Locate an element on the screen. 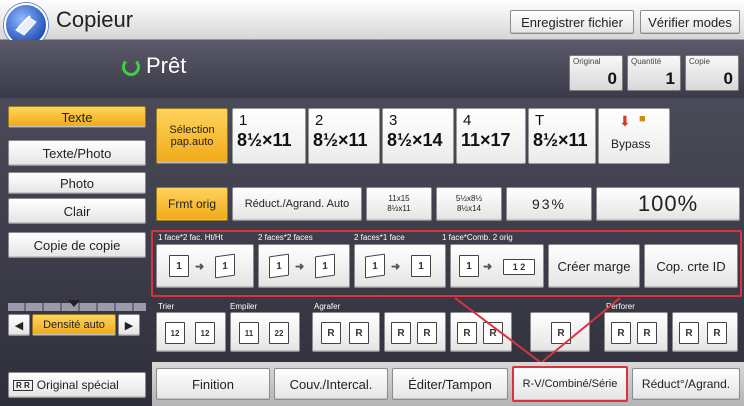  callout-line-left is located at coordinates (497, 330).